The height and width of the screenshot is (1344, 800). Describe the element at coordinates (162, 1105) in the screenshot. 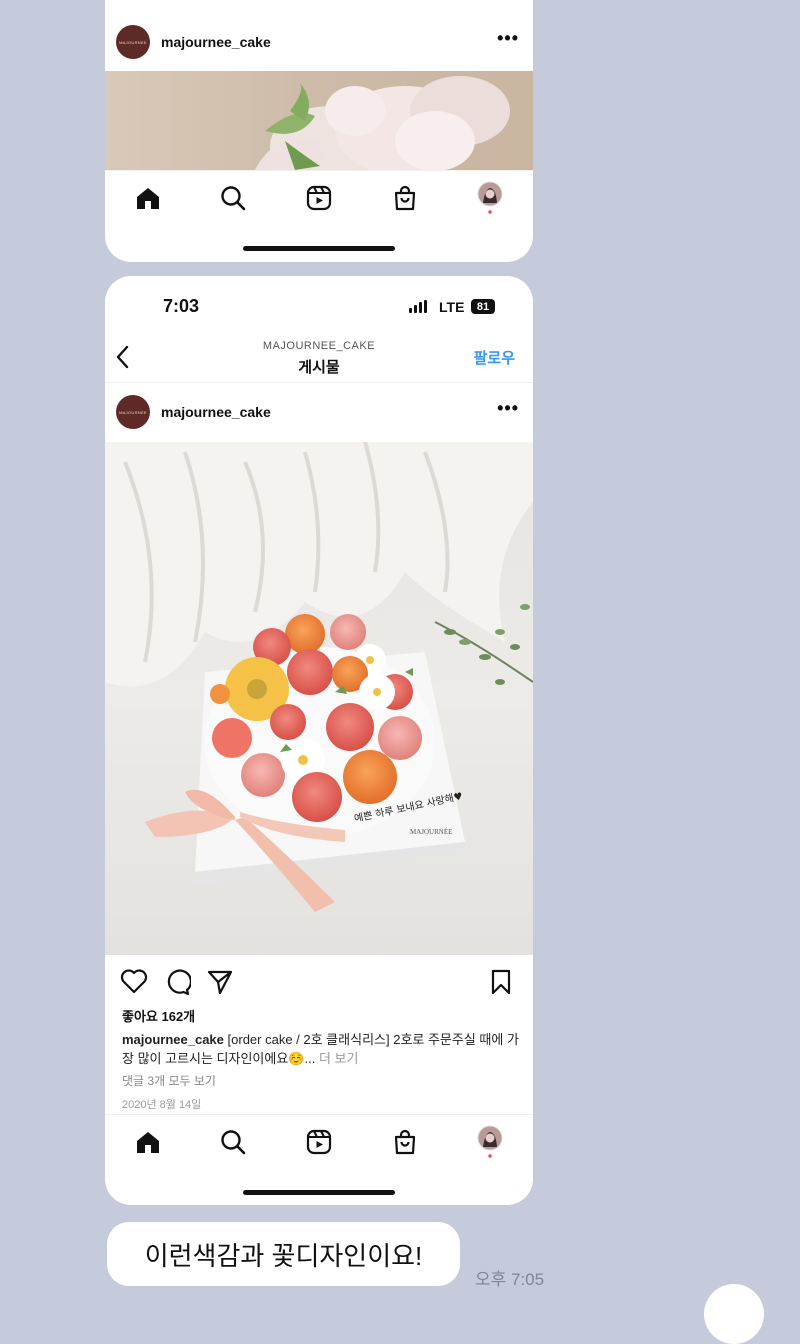

I see `post-date: 2020년 8월 14일` at that location.